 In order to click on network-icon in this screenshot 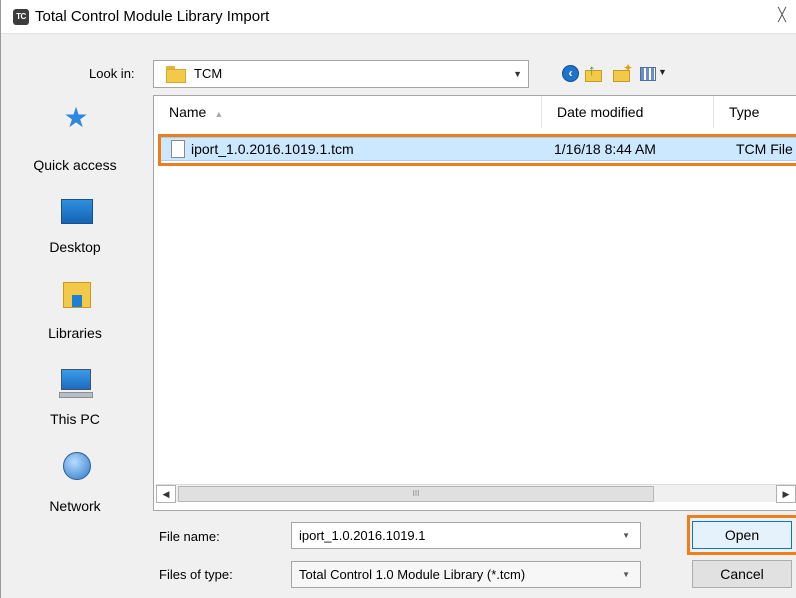, I will do `click(77, 466)`.